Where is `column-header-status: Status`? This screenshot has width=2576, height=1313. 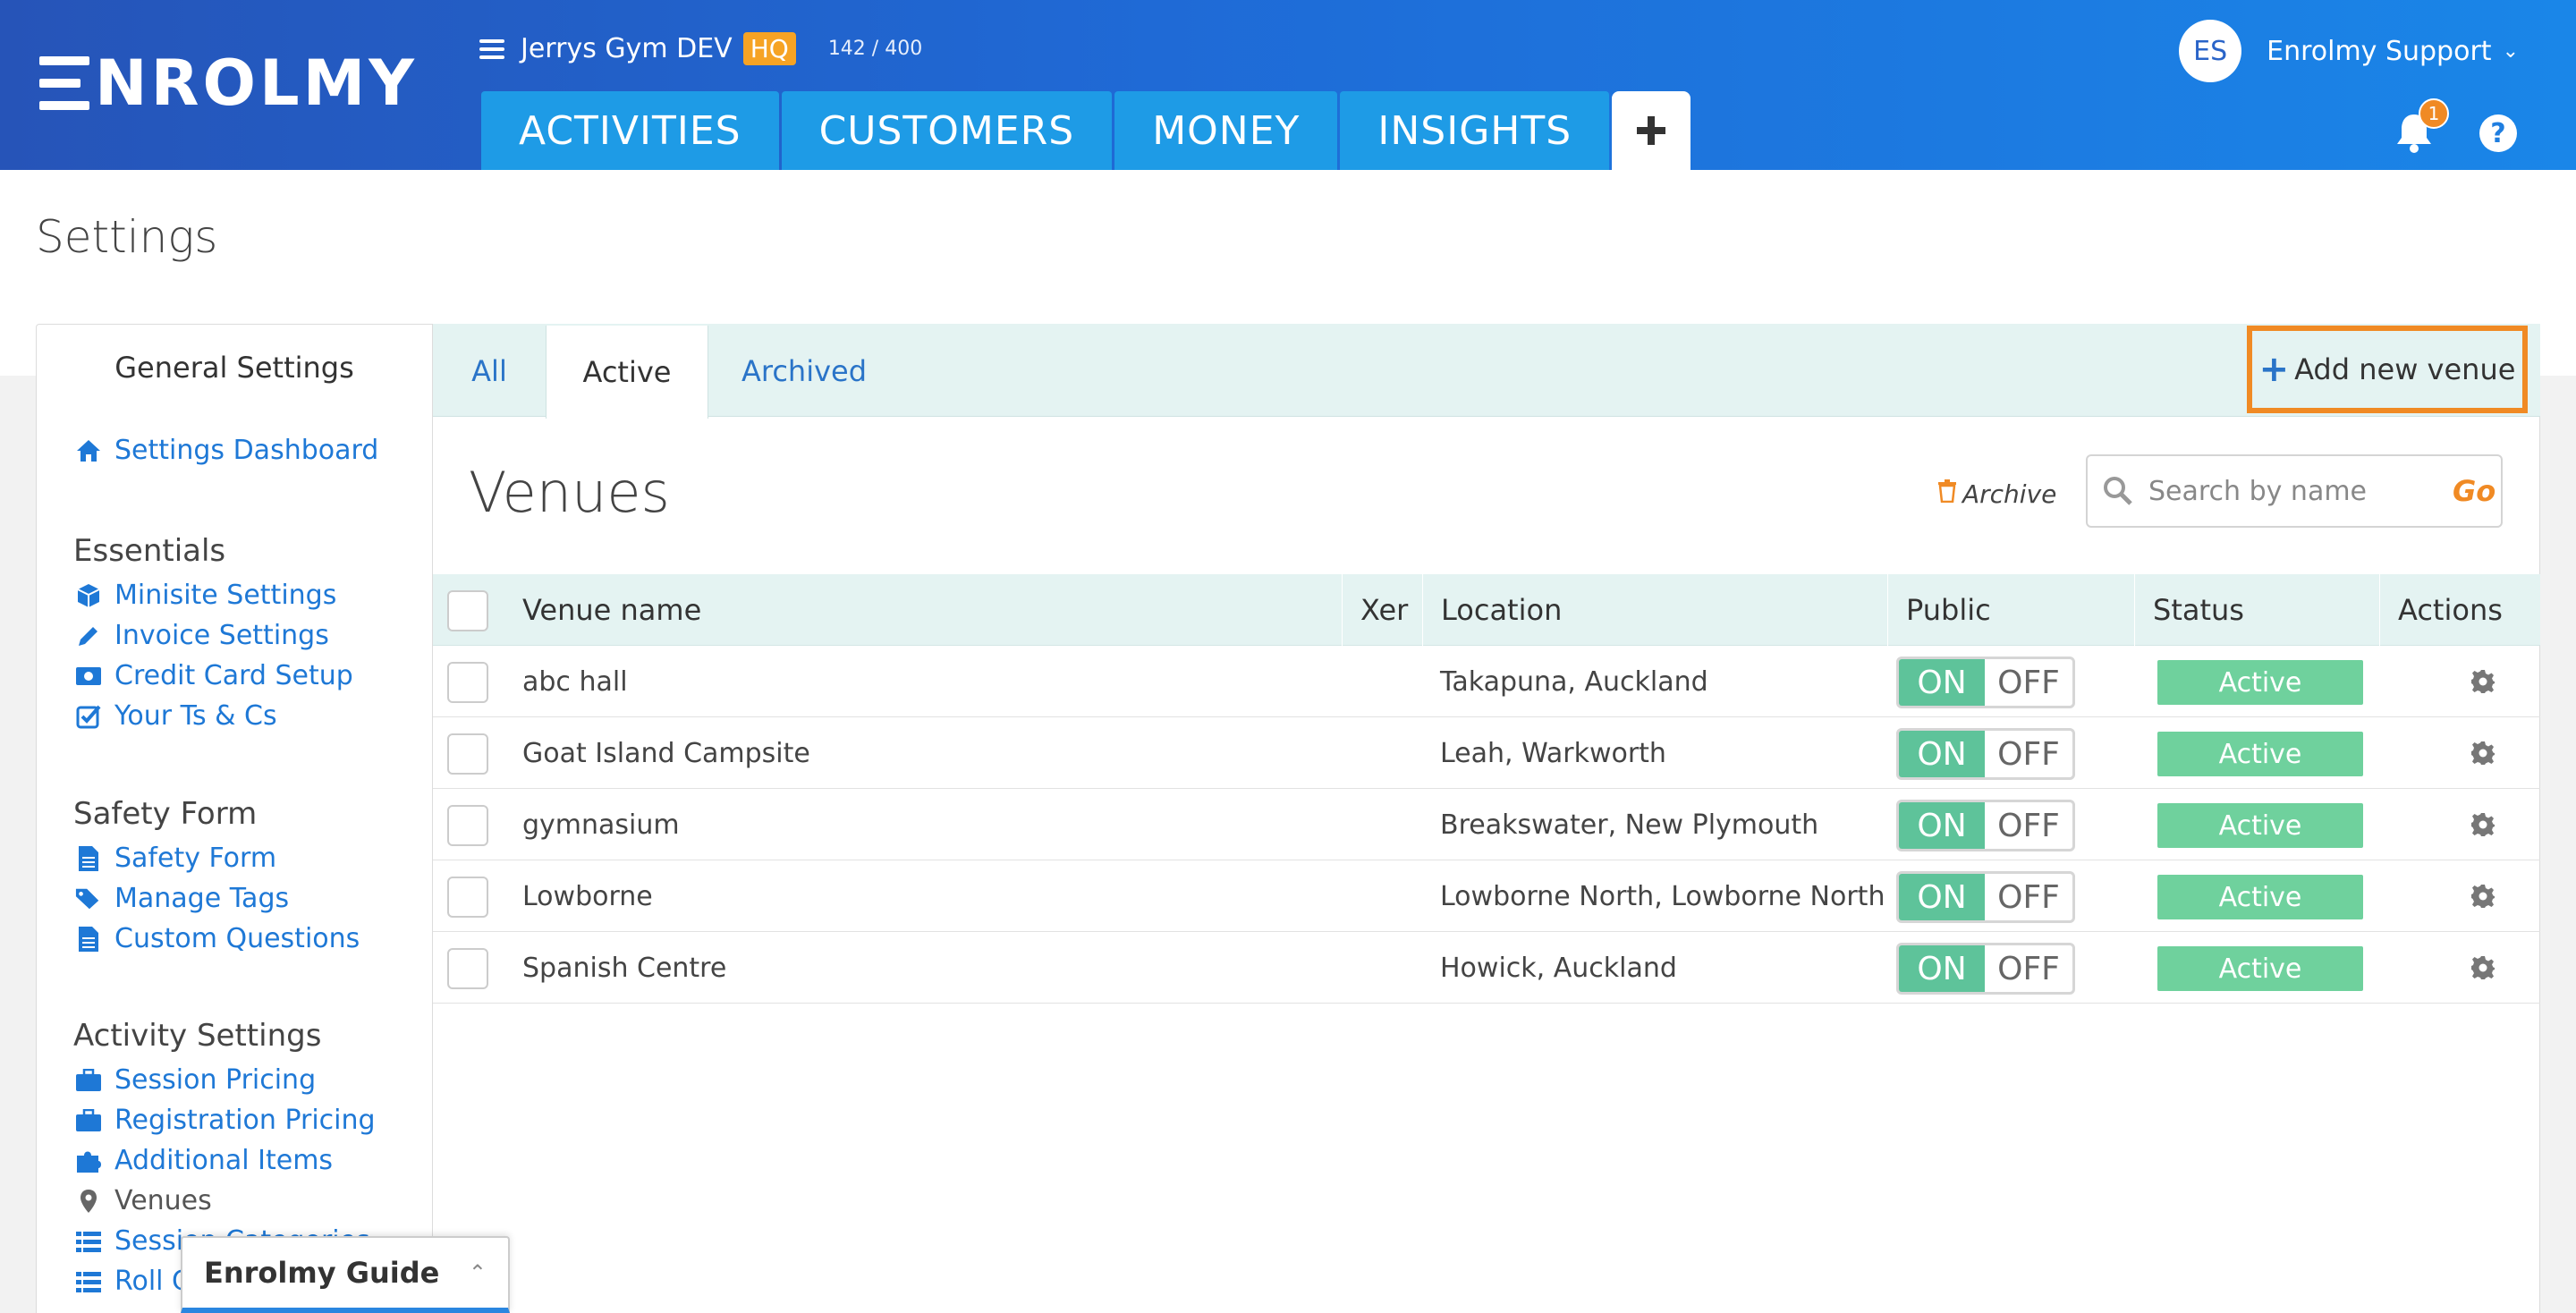 column-header-status: Status is located at coordinates (2256, 610).